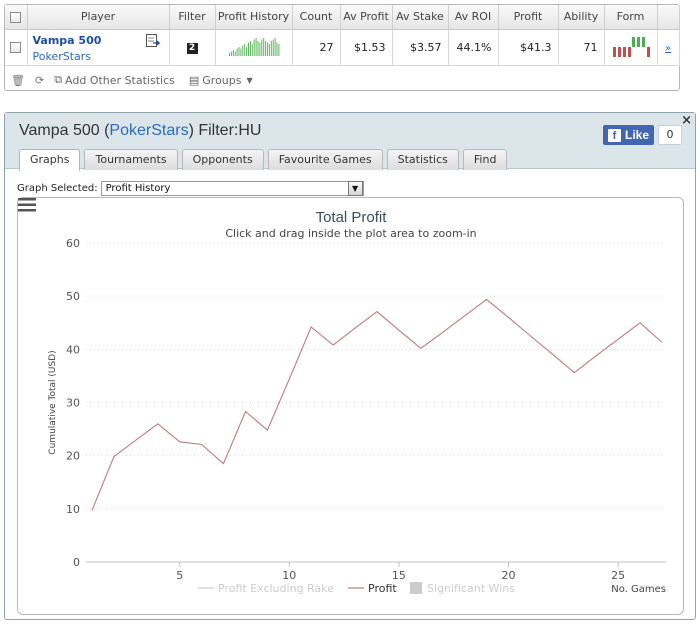 This screenshot has width=700, height=624. I want to click on player-cell: Vampa 500 PokerStars, so click(98, 47).